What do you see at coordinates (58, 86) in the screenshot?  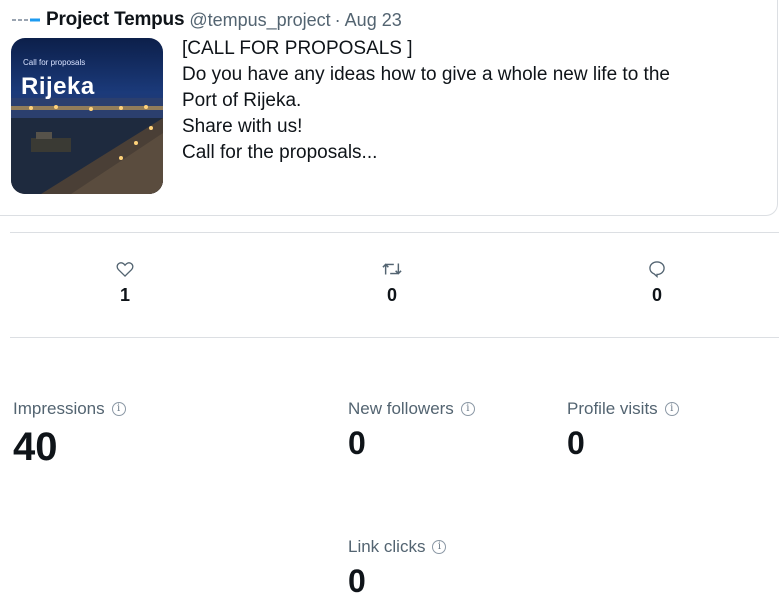 I see `image-caption-title: Rijeka` at bounding box center [58, 86].